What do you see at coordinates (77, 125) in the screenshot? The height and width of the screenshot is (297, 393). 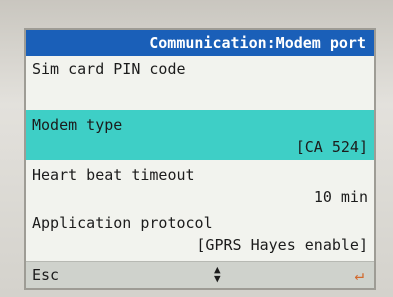 I see `menu-item-label: Modem type` at bounding box center [77, 125].